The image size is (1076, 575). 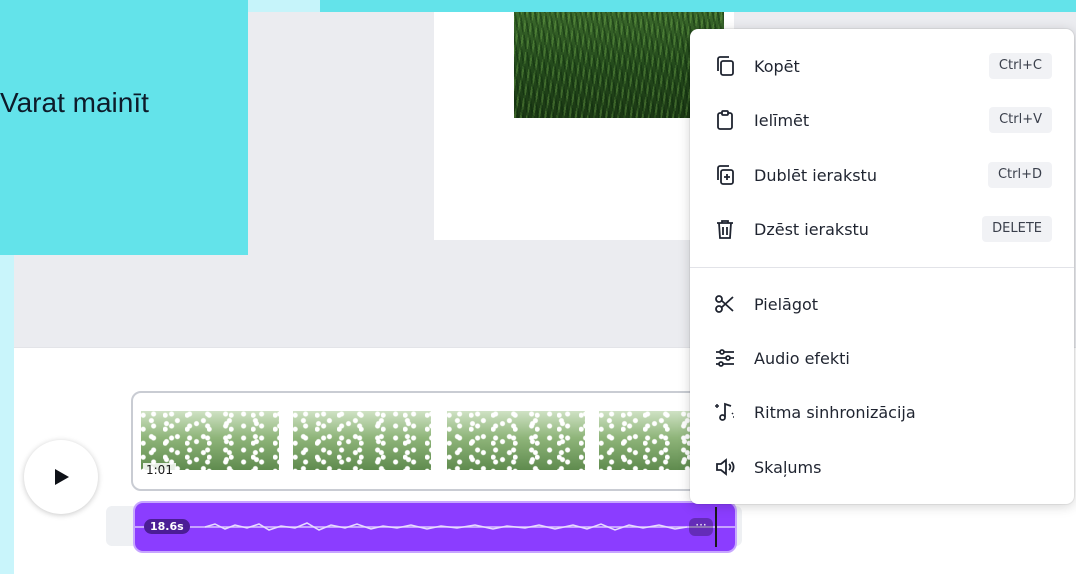 What do you see at coordinates (811, 229) in the screenshot?
I see `menu-item-label: Dzēst ierakstu` at bounding box center [811, 229].